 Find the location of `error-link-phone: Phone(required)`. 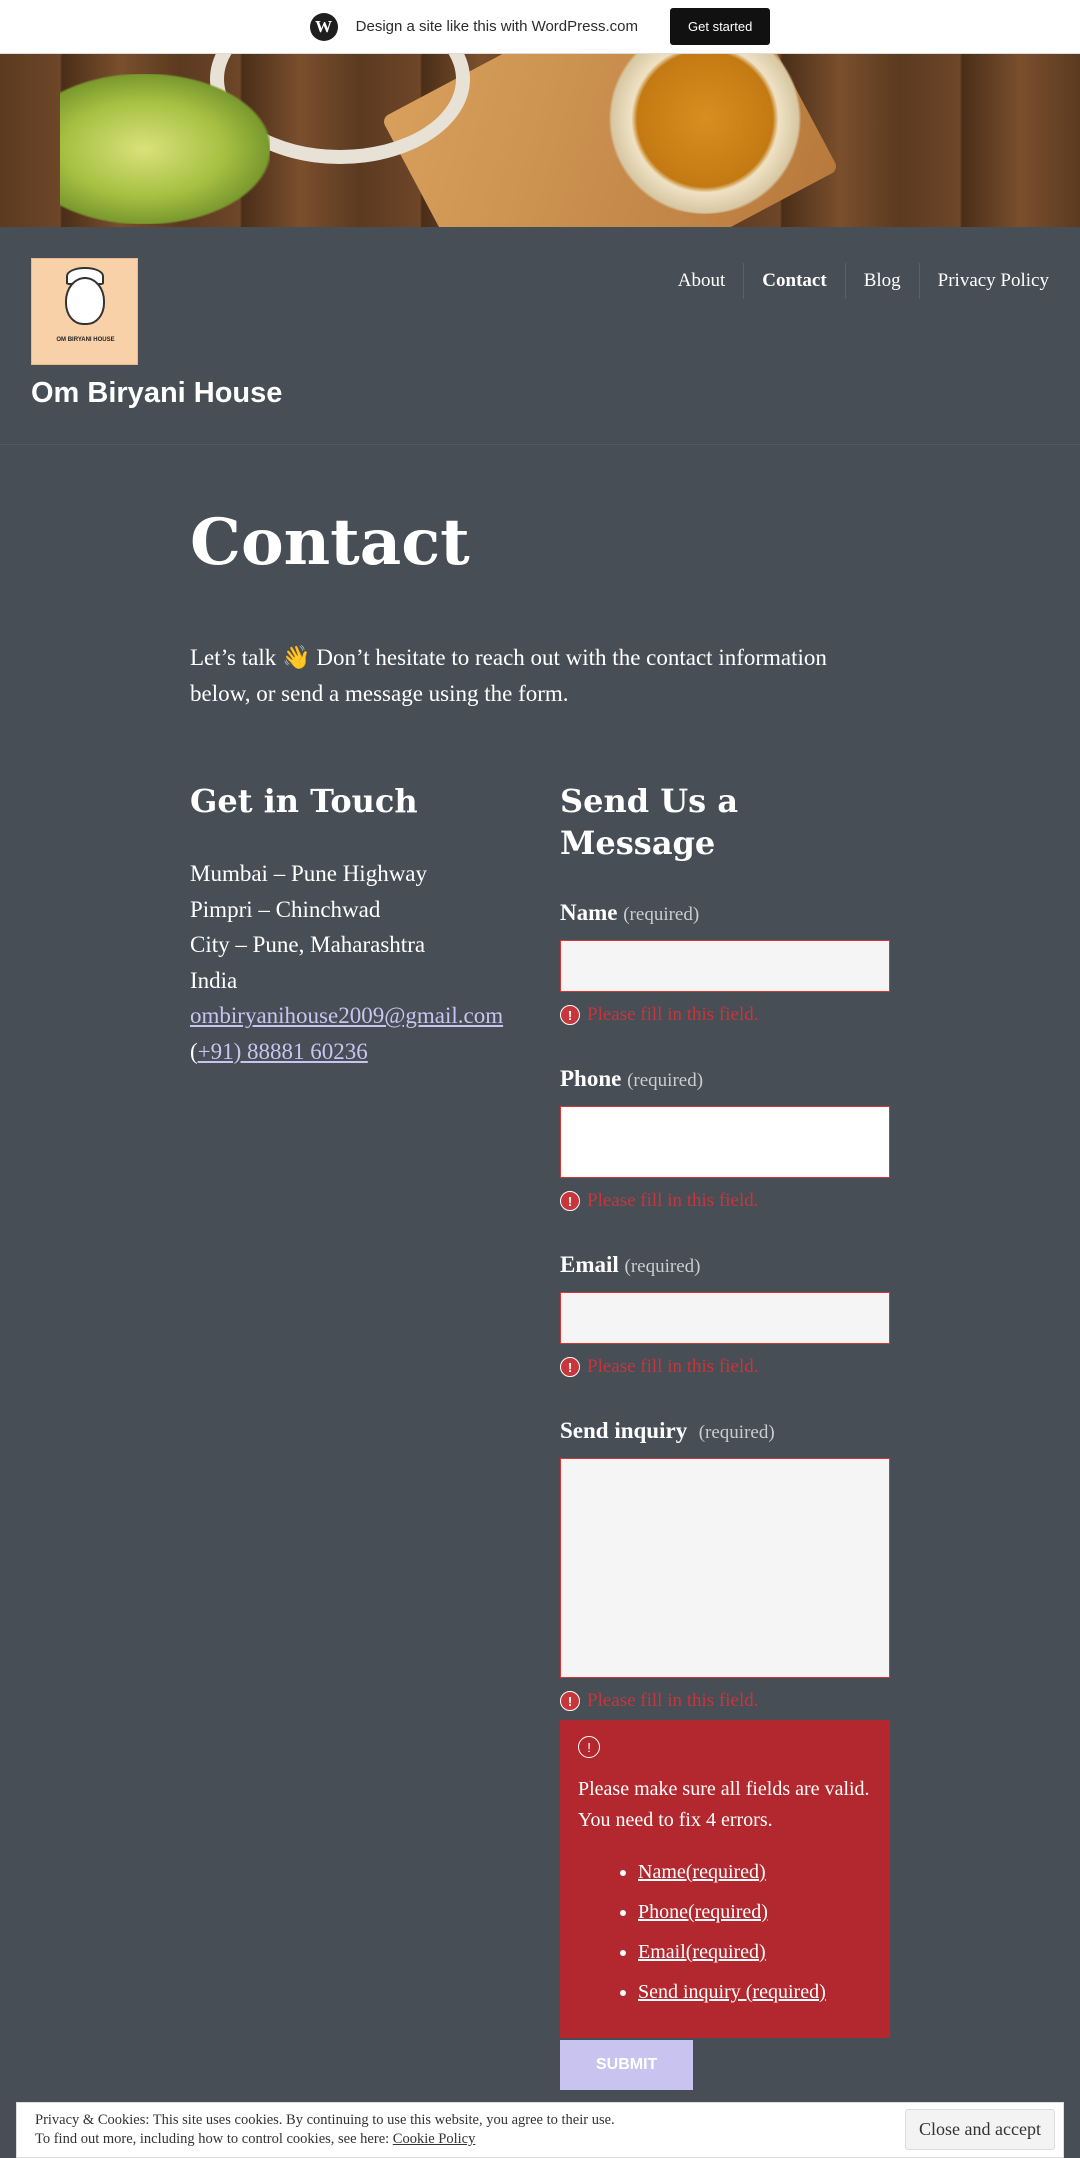

error-link-phone: Phone(required) is located at coordinates (703, 1912).